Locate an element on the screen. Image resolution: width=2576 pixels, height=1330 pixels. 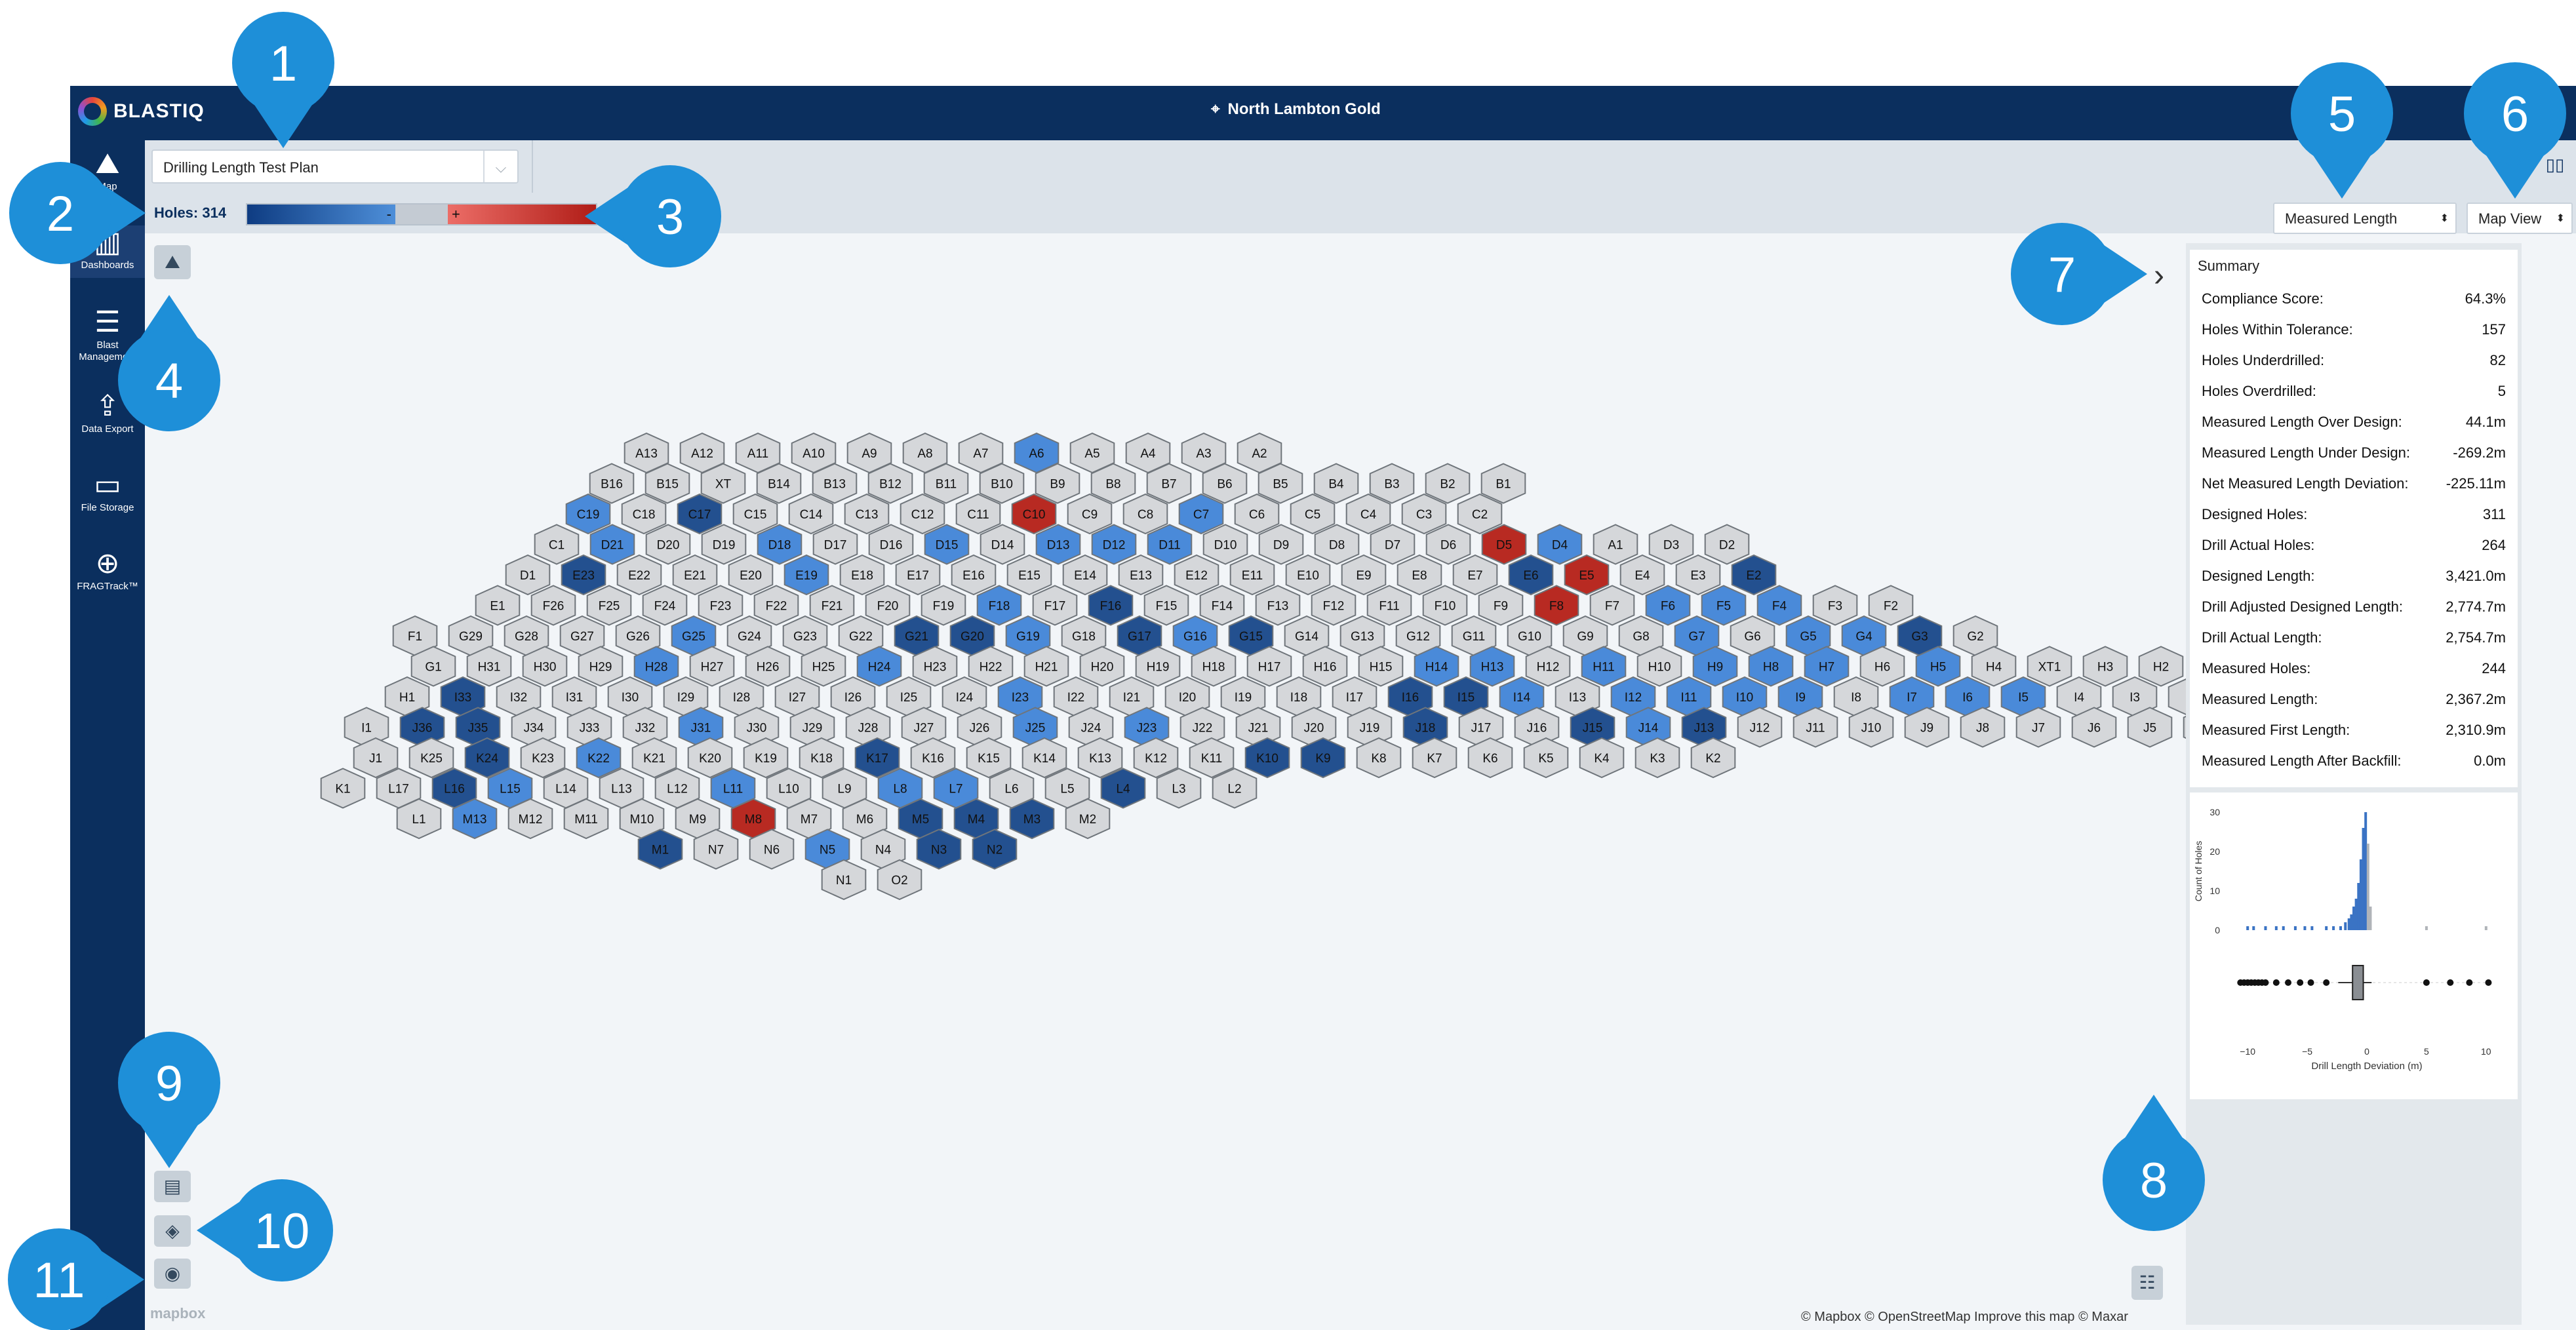
blast-hole: D5 is located at coordinates (1504, 544).